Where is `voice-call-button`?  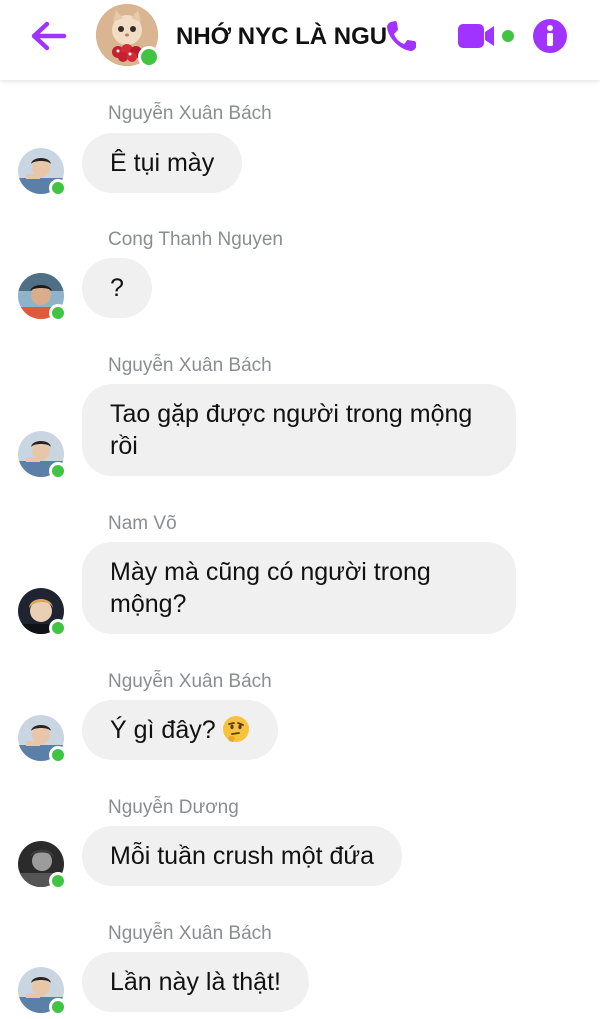 voice-call-button is located at coordinates (402, 36).